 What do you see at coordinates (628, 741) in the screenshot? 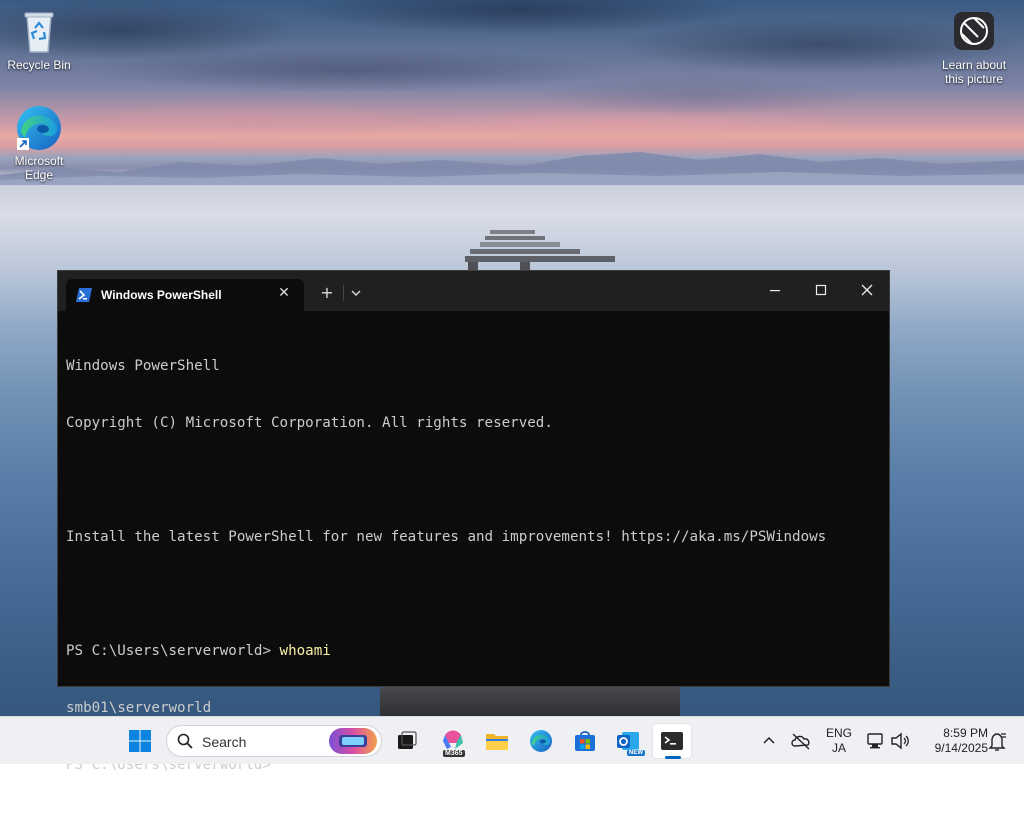
I see `outlook-button: NEW` at bounding box center [628, 741].